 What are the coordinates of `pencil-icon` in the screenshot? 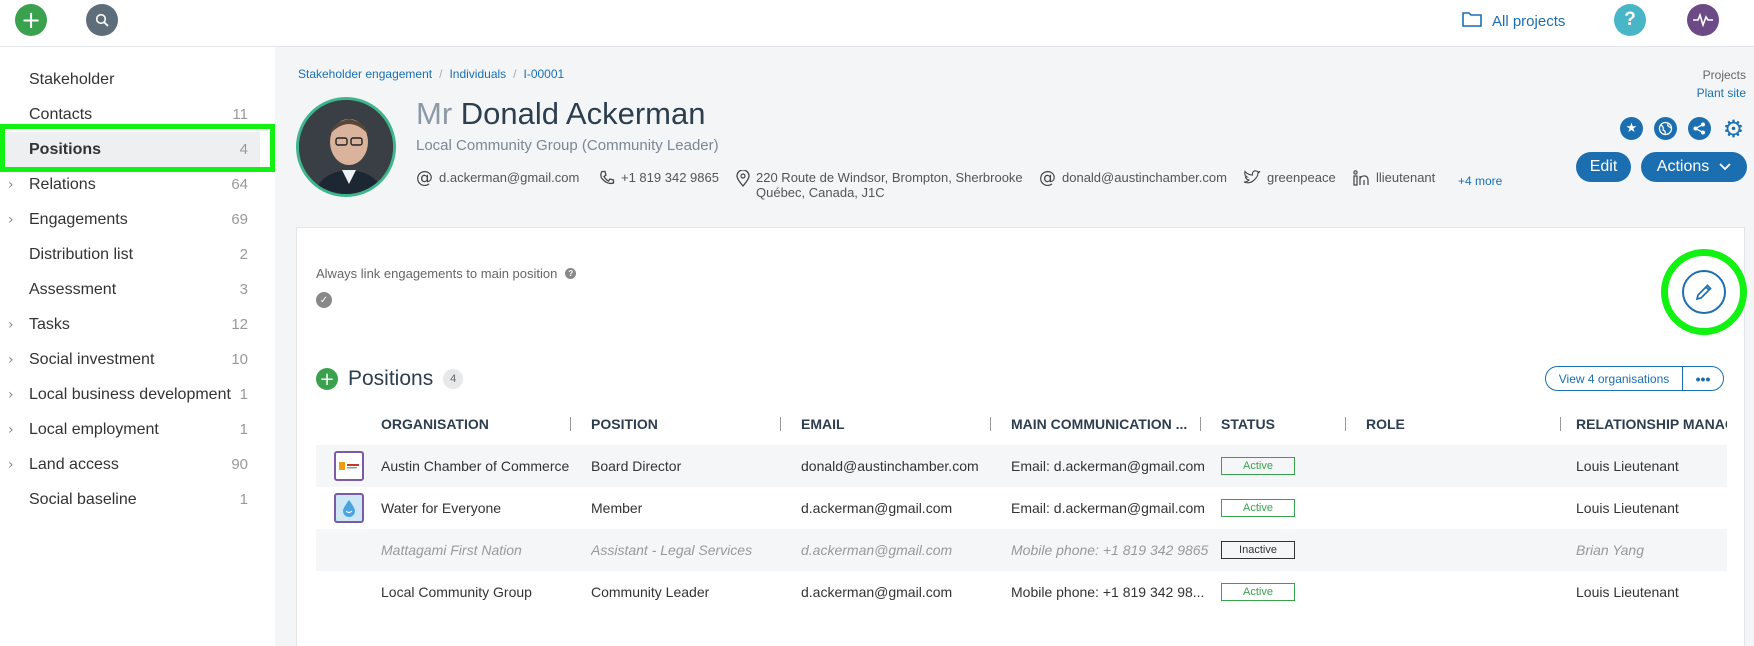 It's located at (1704, 292).